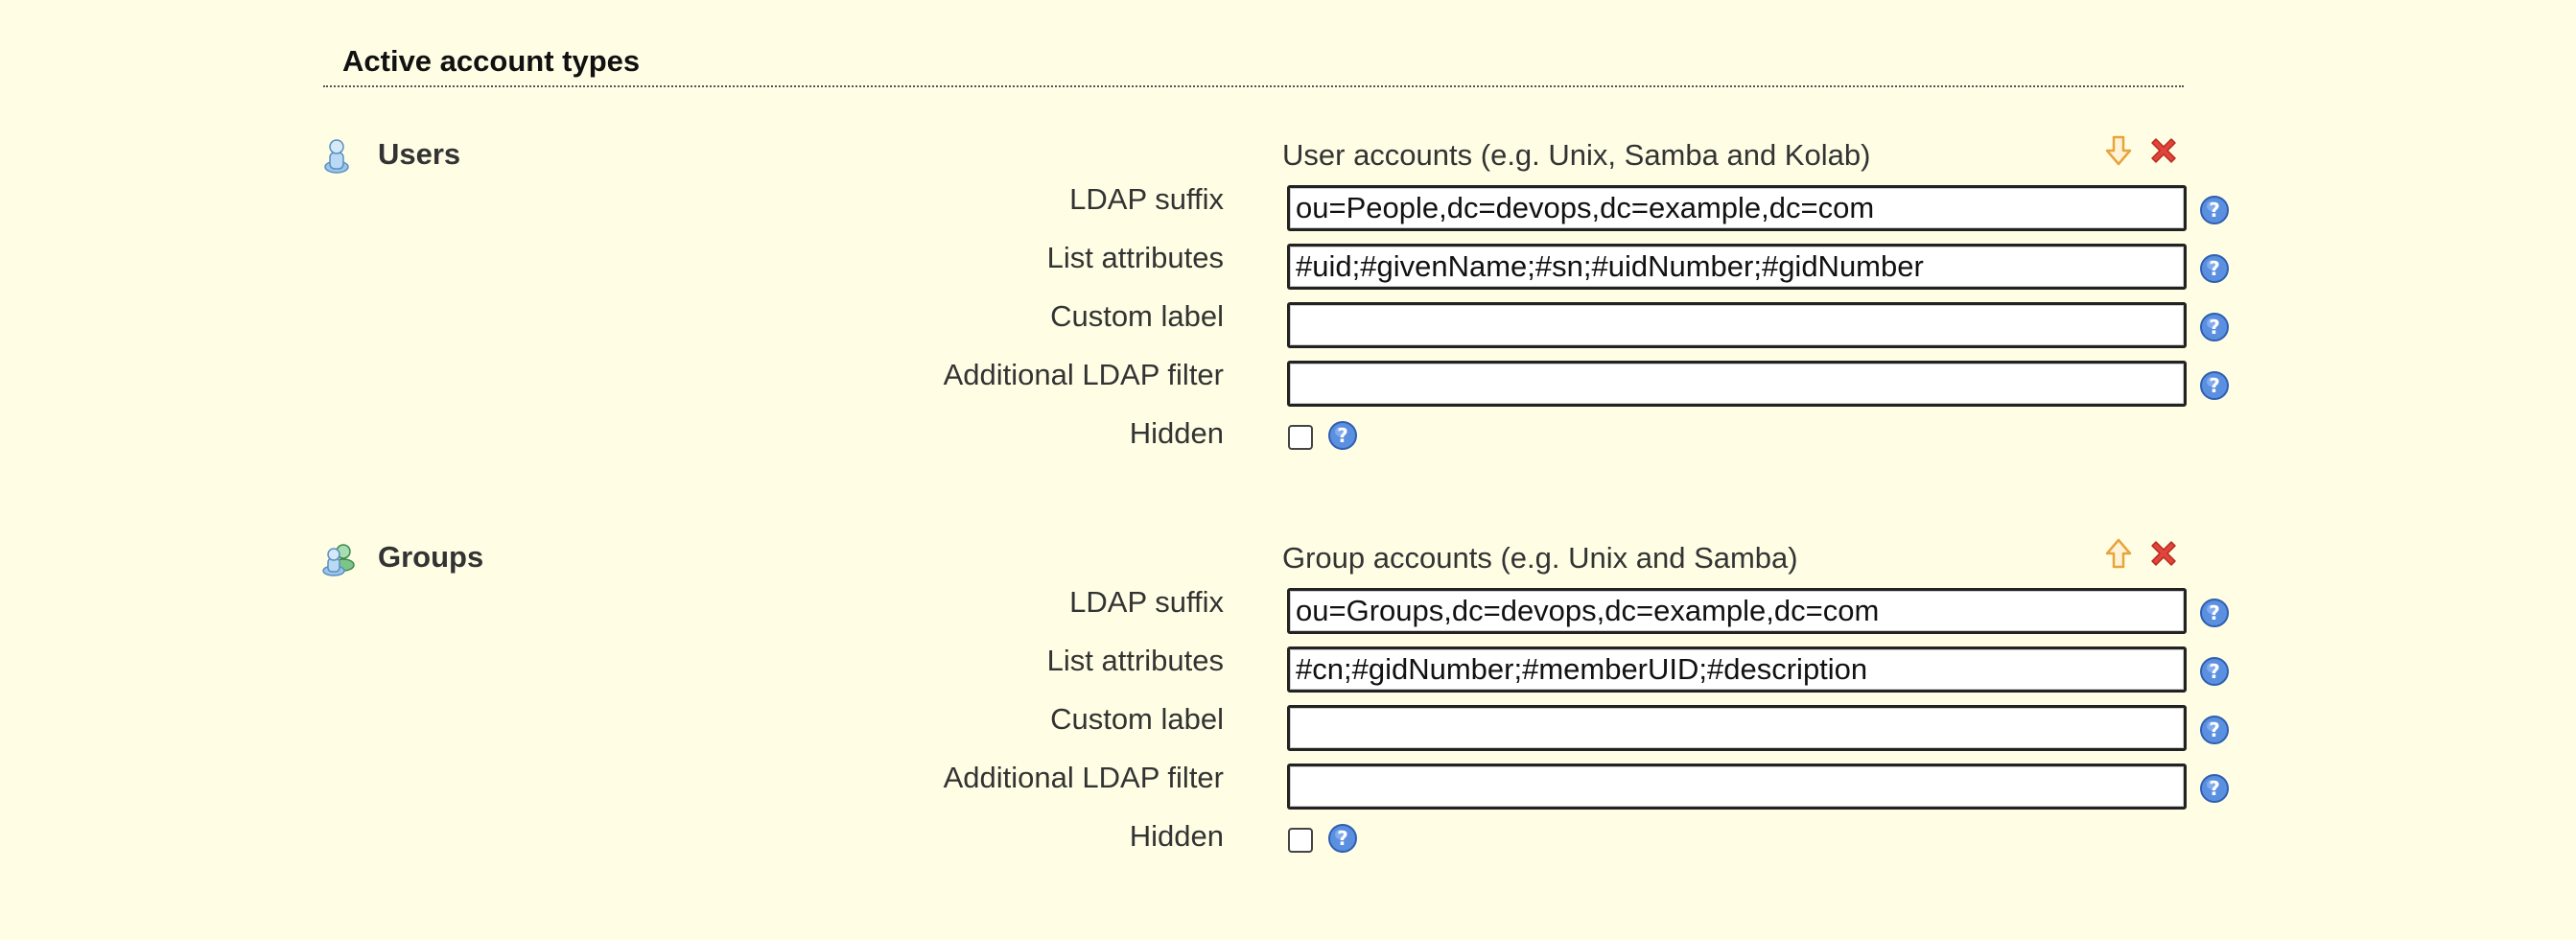 This screenshot has height=940, width=2576. I want to click on group-icon, so click(338, 558).